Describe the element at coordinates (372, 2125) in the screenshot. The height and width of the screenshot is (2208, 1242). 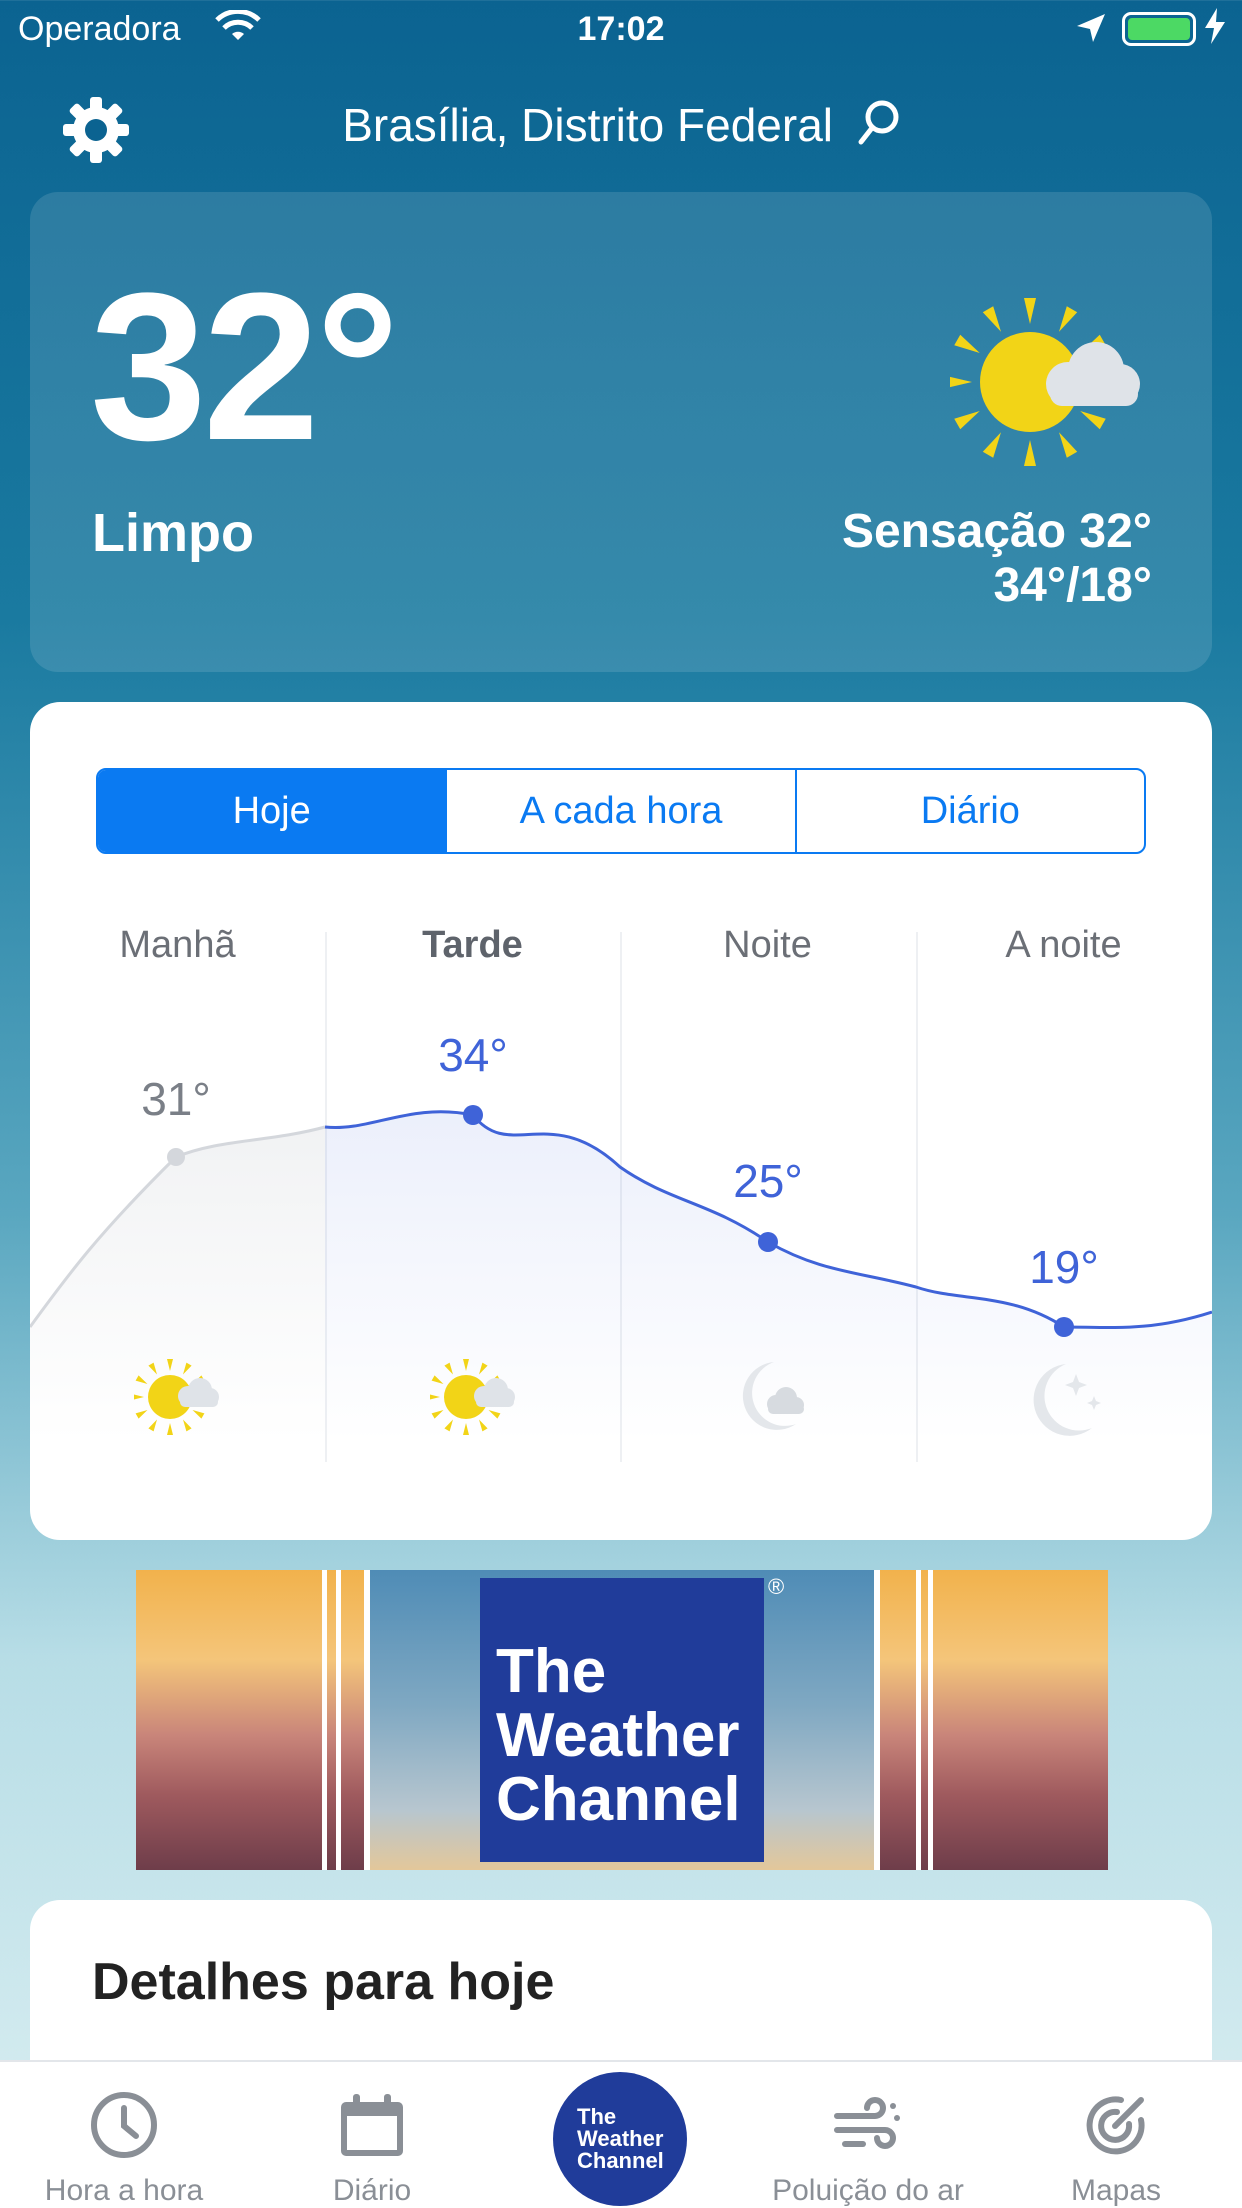
I see `calendar-icon` at that location.